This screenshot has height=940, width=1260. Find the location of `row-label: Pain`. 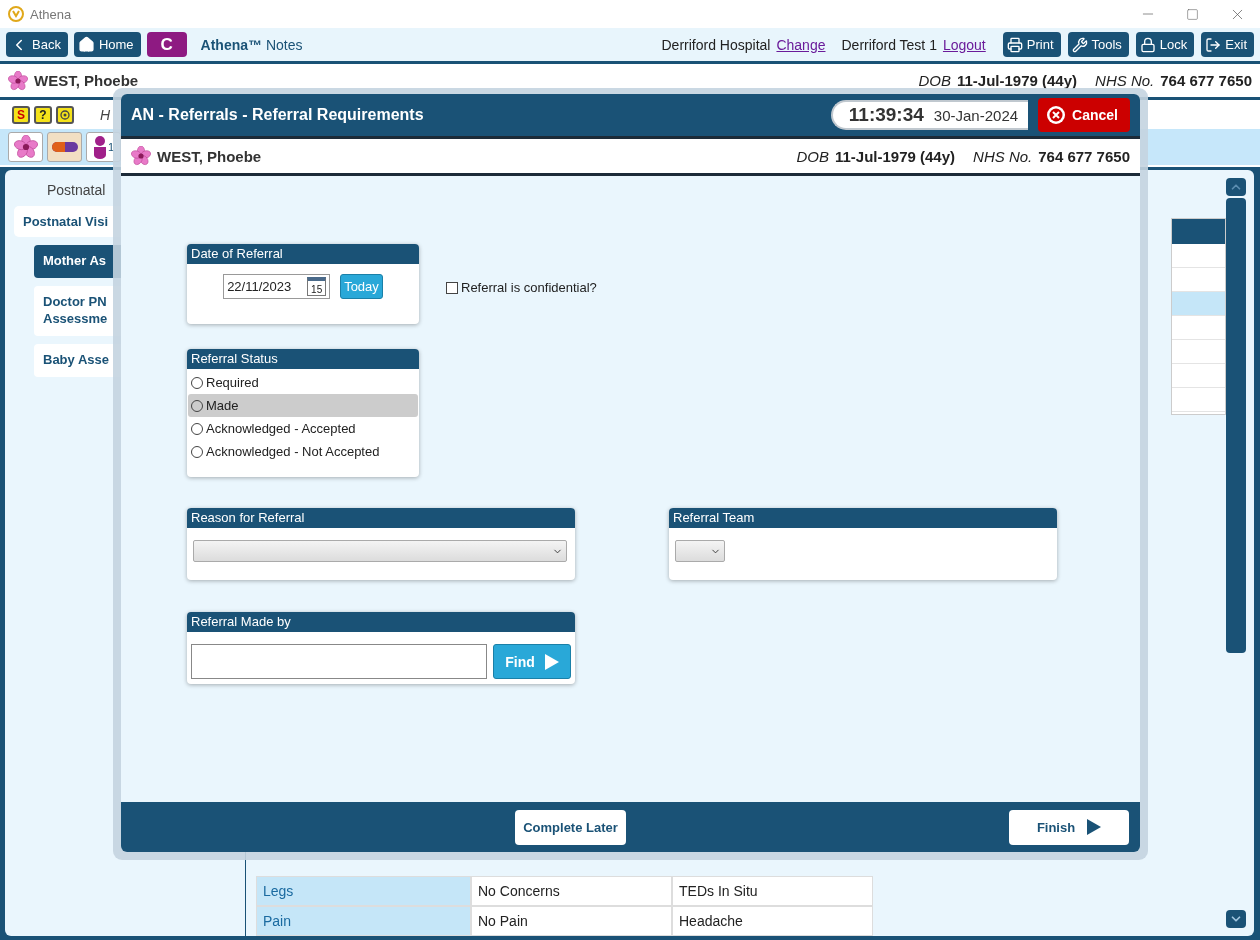

row-label: Pain is located at coordinates (363, 921).